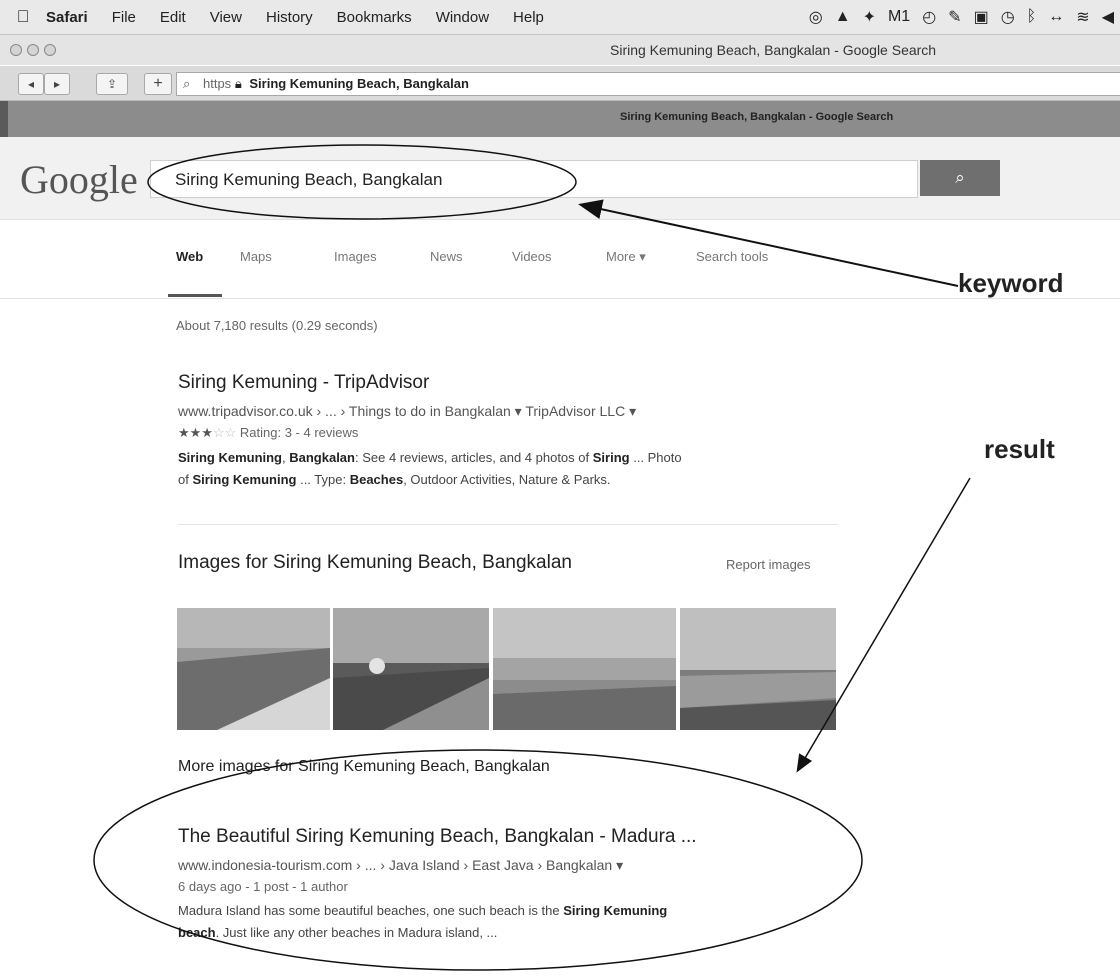 Image resolution: width=1120 pixels, height=976 pixels. I want to click on menu-help: Help, so click(528, 17).